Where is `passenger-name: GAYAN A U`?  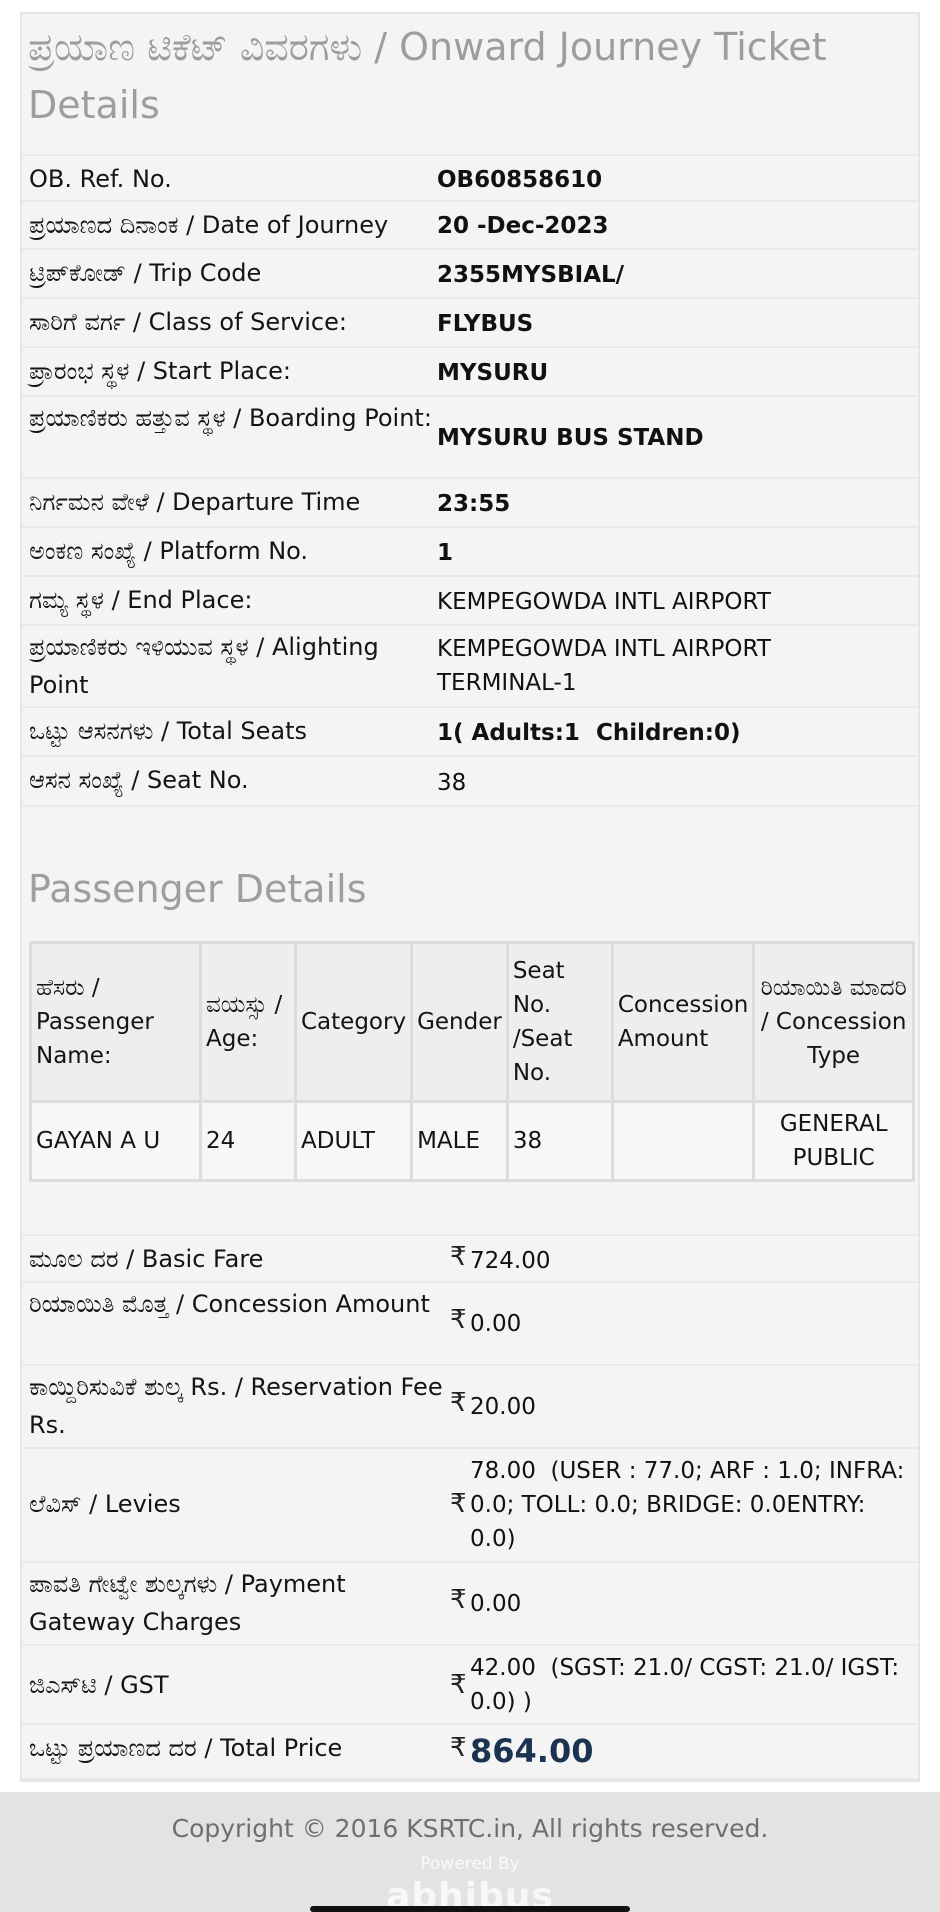
passenger-name: GAYAN A U is located at coordinates (115, 1141).